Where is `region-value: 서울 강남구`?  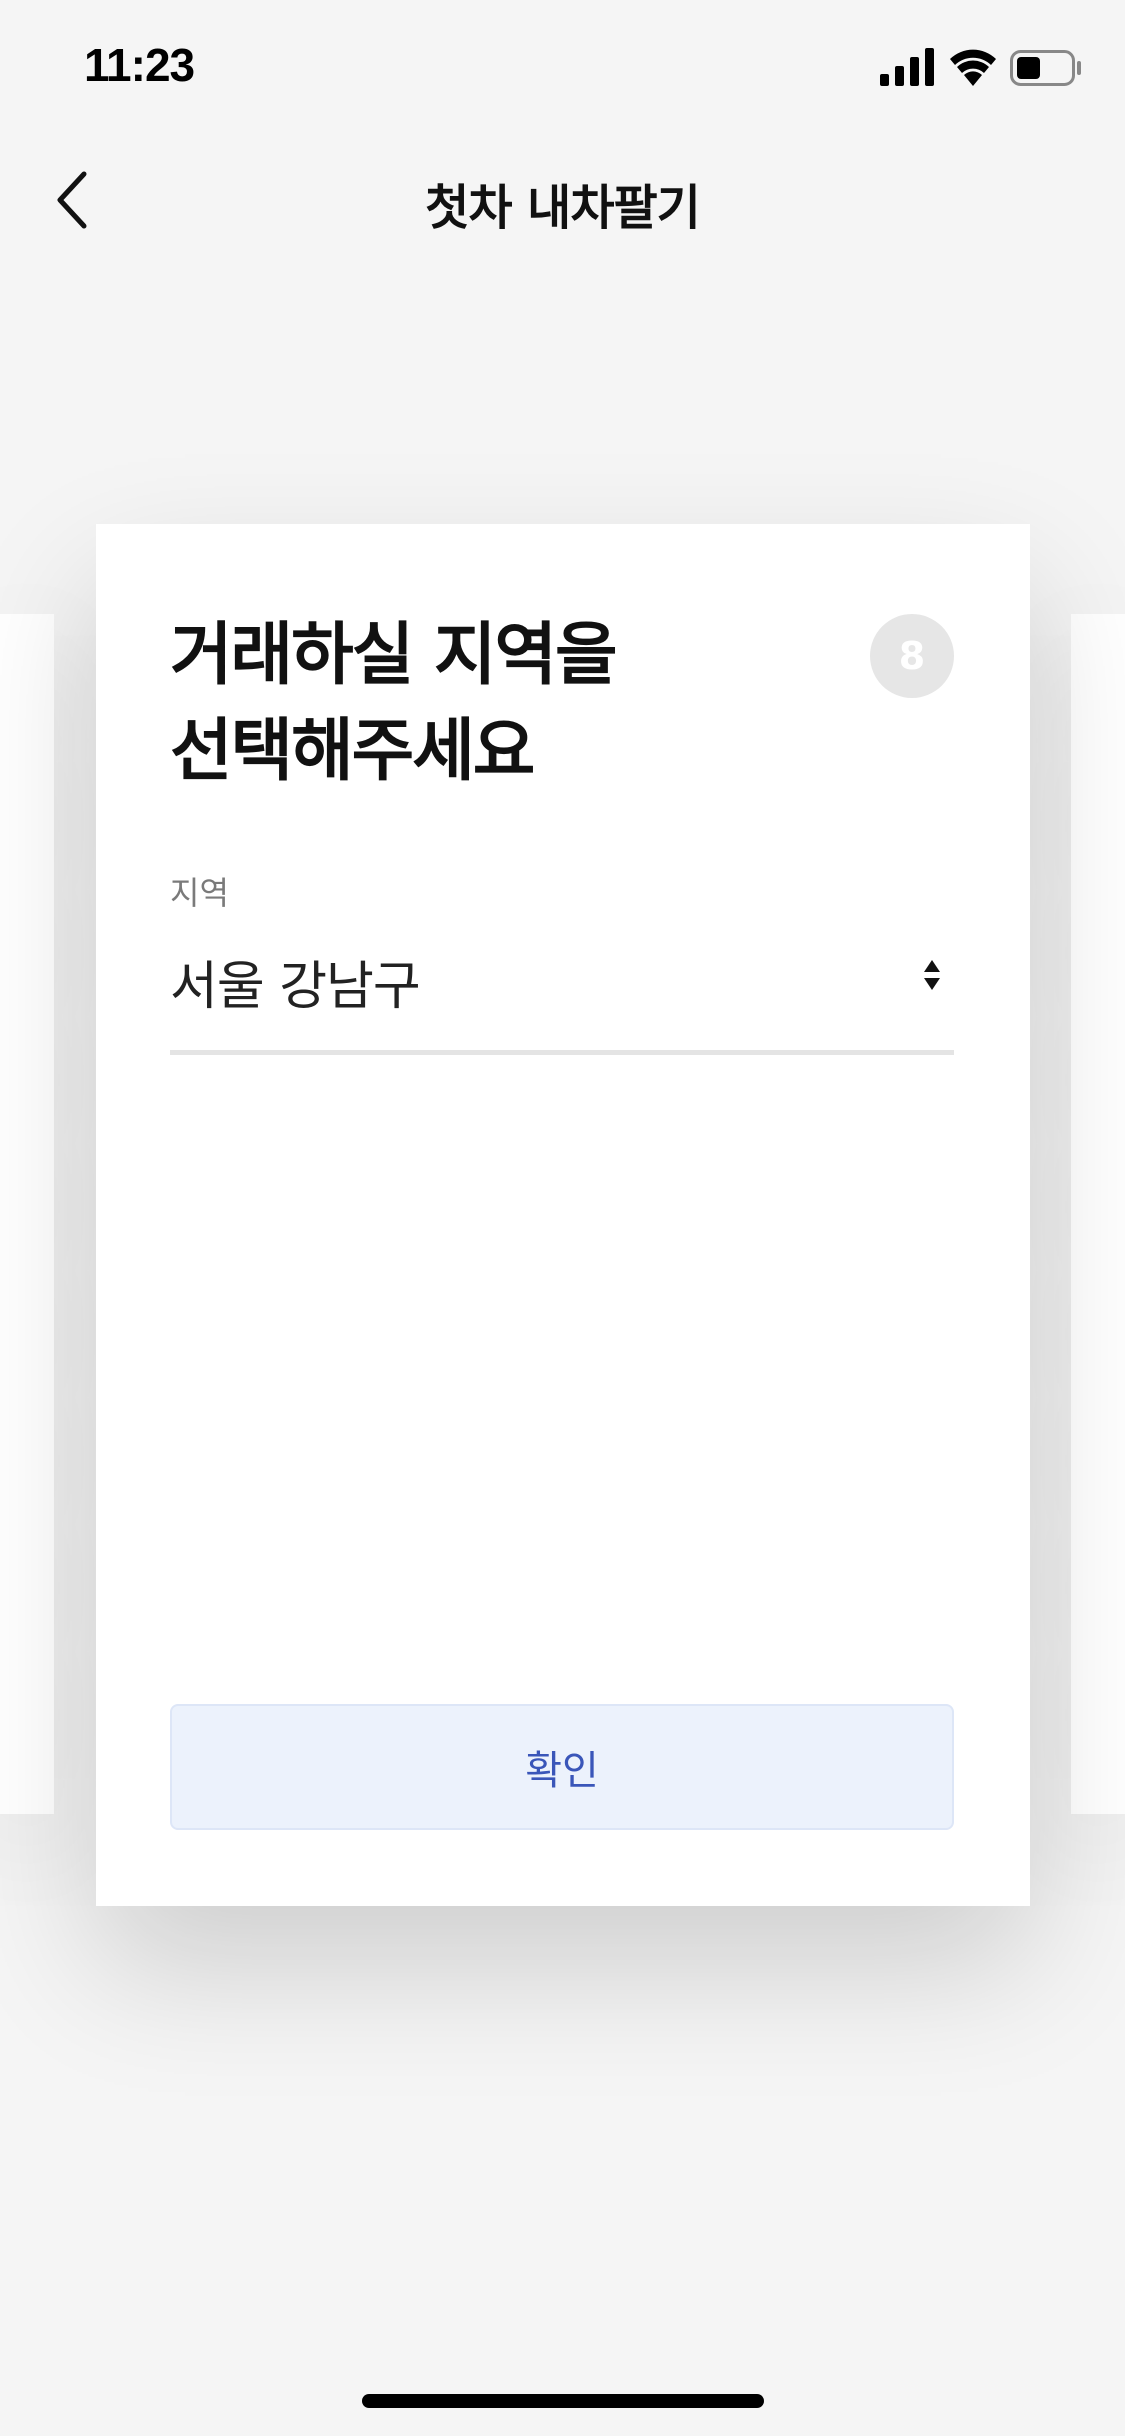 region-value: 서울 강남구 is located at coordinates (295, 987).